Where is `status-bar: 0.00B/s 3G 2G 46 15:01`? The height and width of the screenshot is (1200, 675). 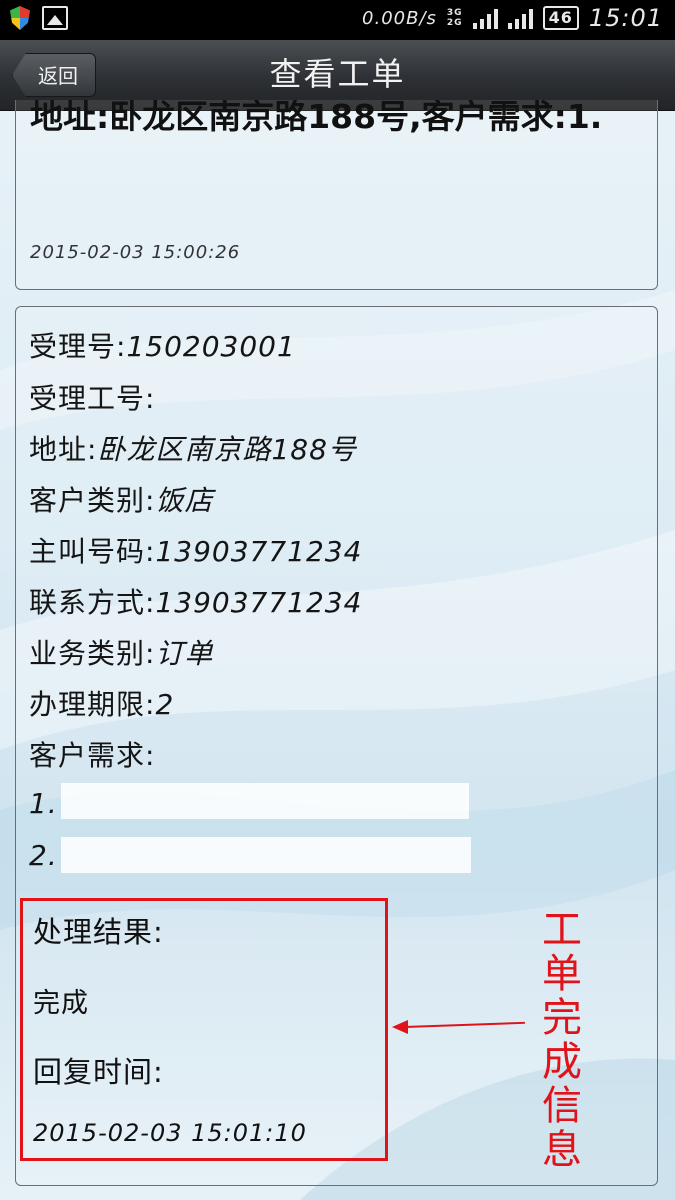 status-bar: 0.00B/s 3G 2G 46 15:01 is located at coordinates (337, 20).